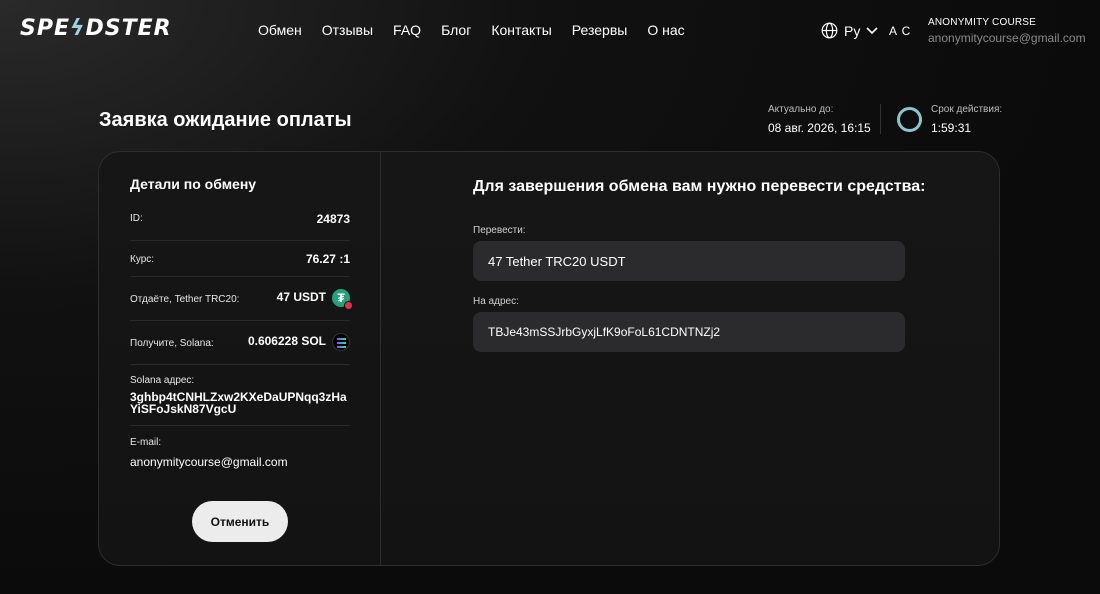 The width and height of the screenshot is (1100, 594). Describe the element at coordinates (172, 343) in the screenshot. I see `receive-label: Получите, Solana:` at that location.